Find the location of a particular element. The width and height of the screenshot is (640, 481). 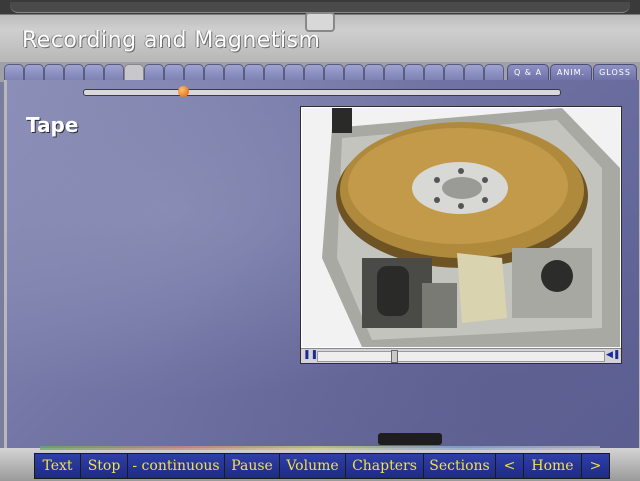

bottom-accent-strip is located at coordinates (320, 448).